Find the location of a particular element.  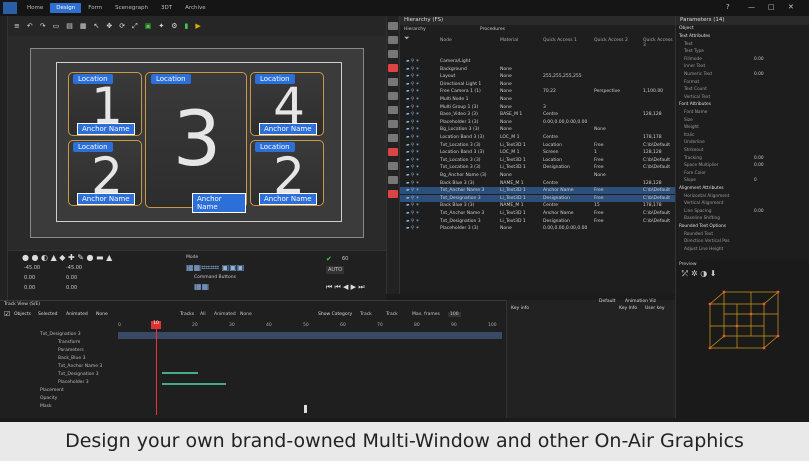

shape-tools-icons: ● ● ◐ ▲ ◆ ✚ ✎ ● ▬ ▲ is located at coordinates (67, 257).